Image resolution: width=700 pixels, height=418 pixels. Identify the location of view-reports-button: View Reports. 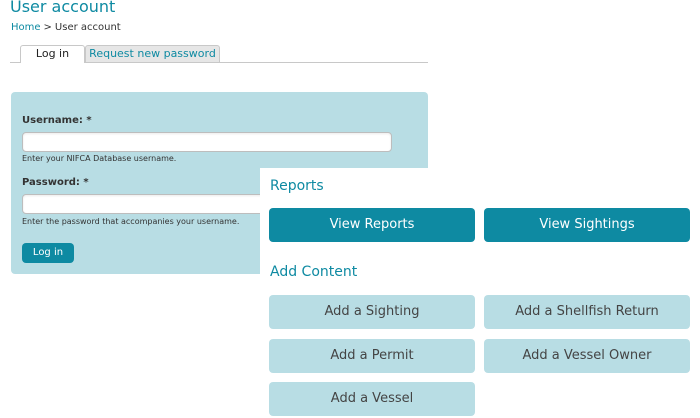
(372, 225).